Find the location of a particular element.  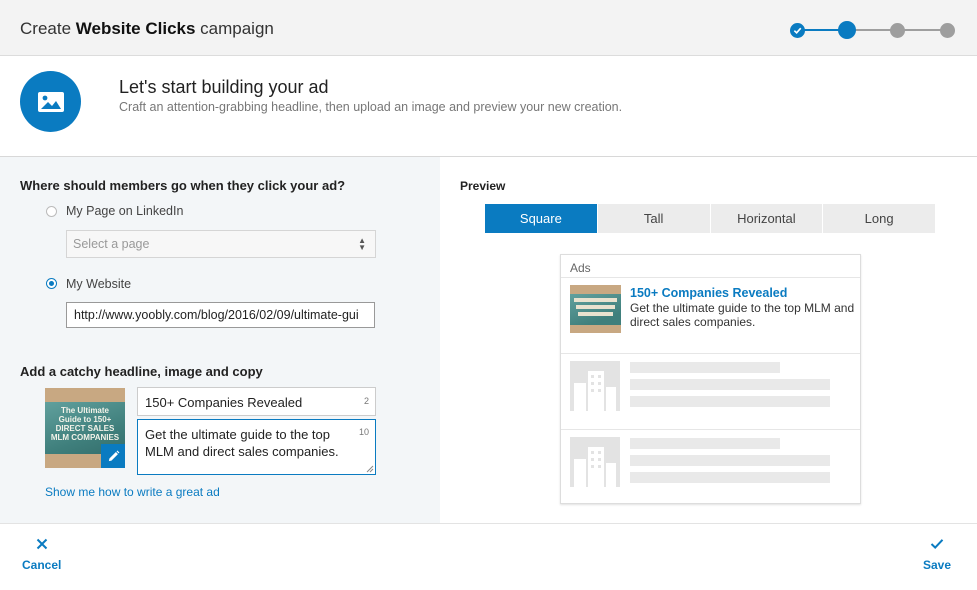

tab-horizontal: Horizontal is located at coordinates (767, 218).